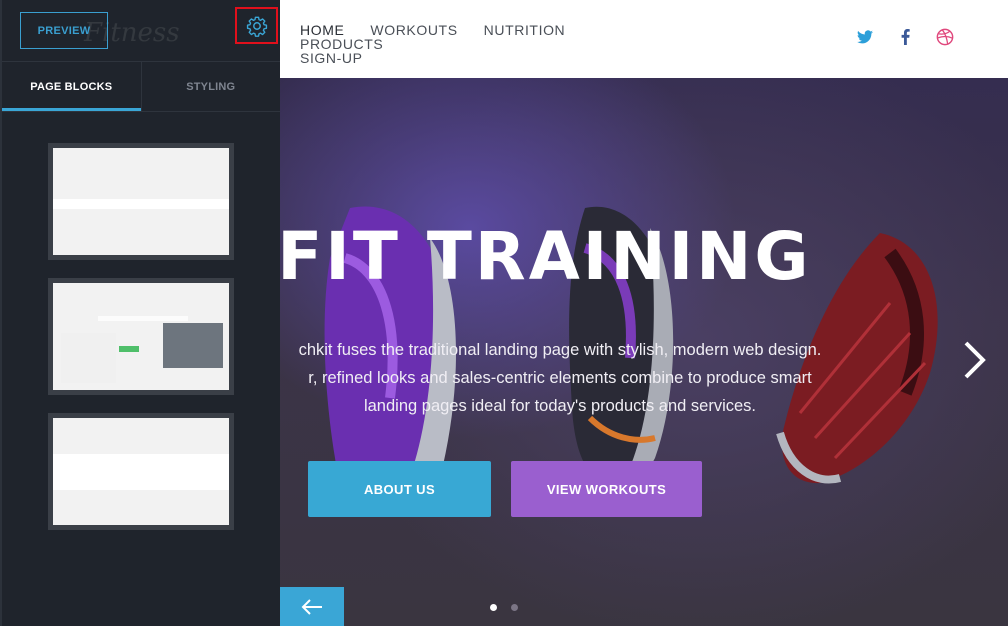 This screenshot has height=626, width=1008. I want to click on block-thumbnail-footer, so click(141, 471).